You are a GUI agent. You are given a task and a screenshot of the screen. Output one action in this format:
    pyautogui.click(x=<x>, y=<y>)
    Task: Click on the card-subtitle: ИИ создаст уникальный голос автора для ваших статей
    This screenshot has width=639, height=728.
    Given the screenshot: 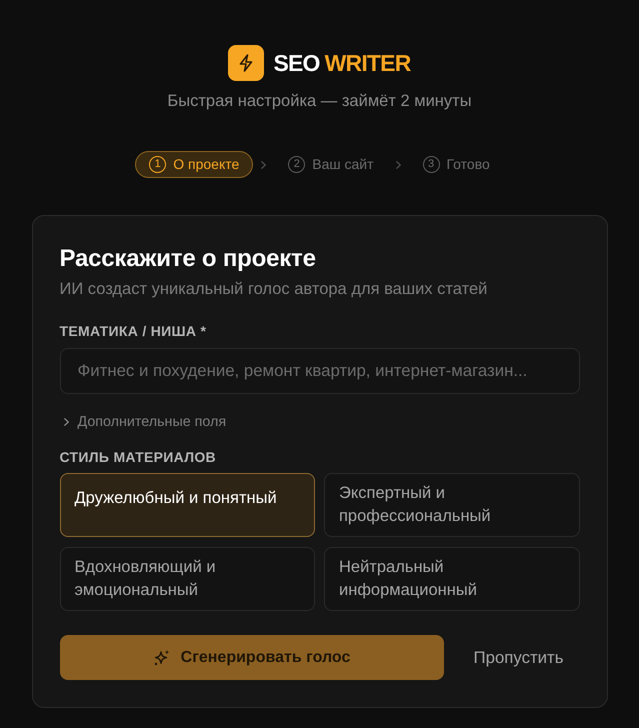 What is the action you would take?
    pyautogui.click(x=274, y=289)
    